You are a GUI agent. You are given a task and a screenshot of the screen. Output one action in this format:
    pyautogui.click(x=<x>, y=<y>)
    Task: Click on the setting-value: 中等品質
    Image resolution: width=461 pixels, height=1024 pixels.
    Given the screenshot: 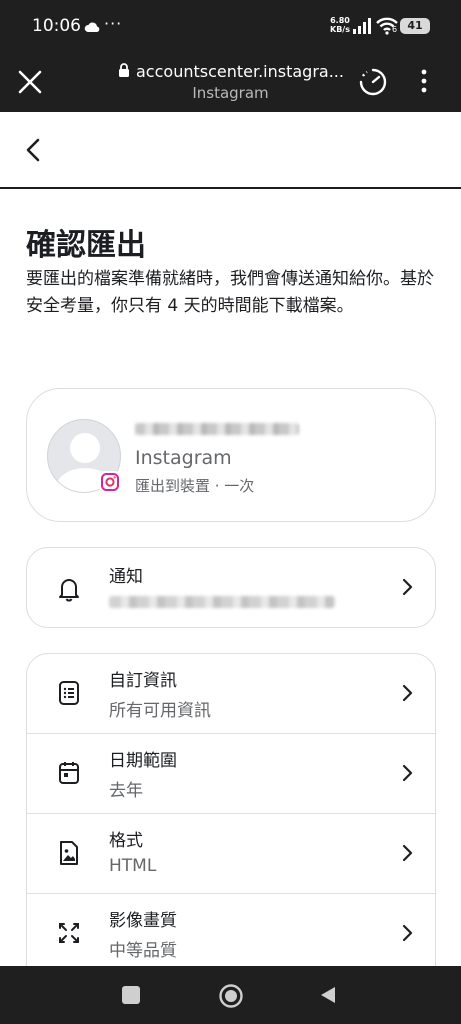 What is the action you would take?
    pyautogui.click(x=143, y=951)
    